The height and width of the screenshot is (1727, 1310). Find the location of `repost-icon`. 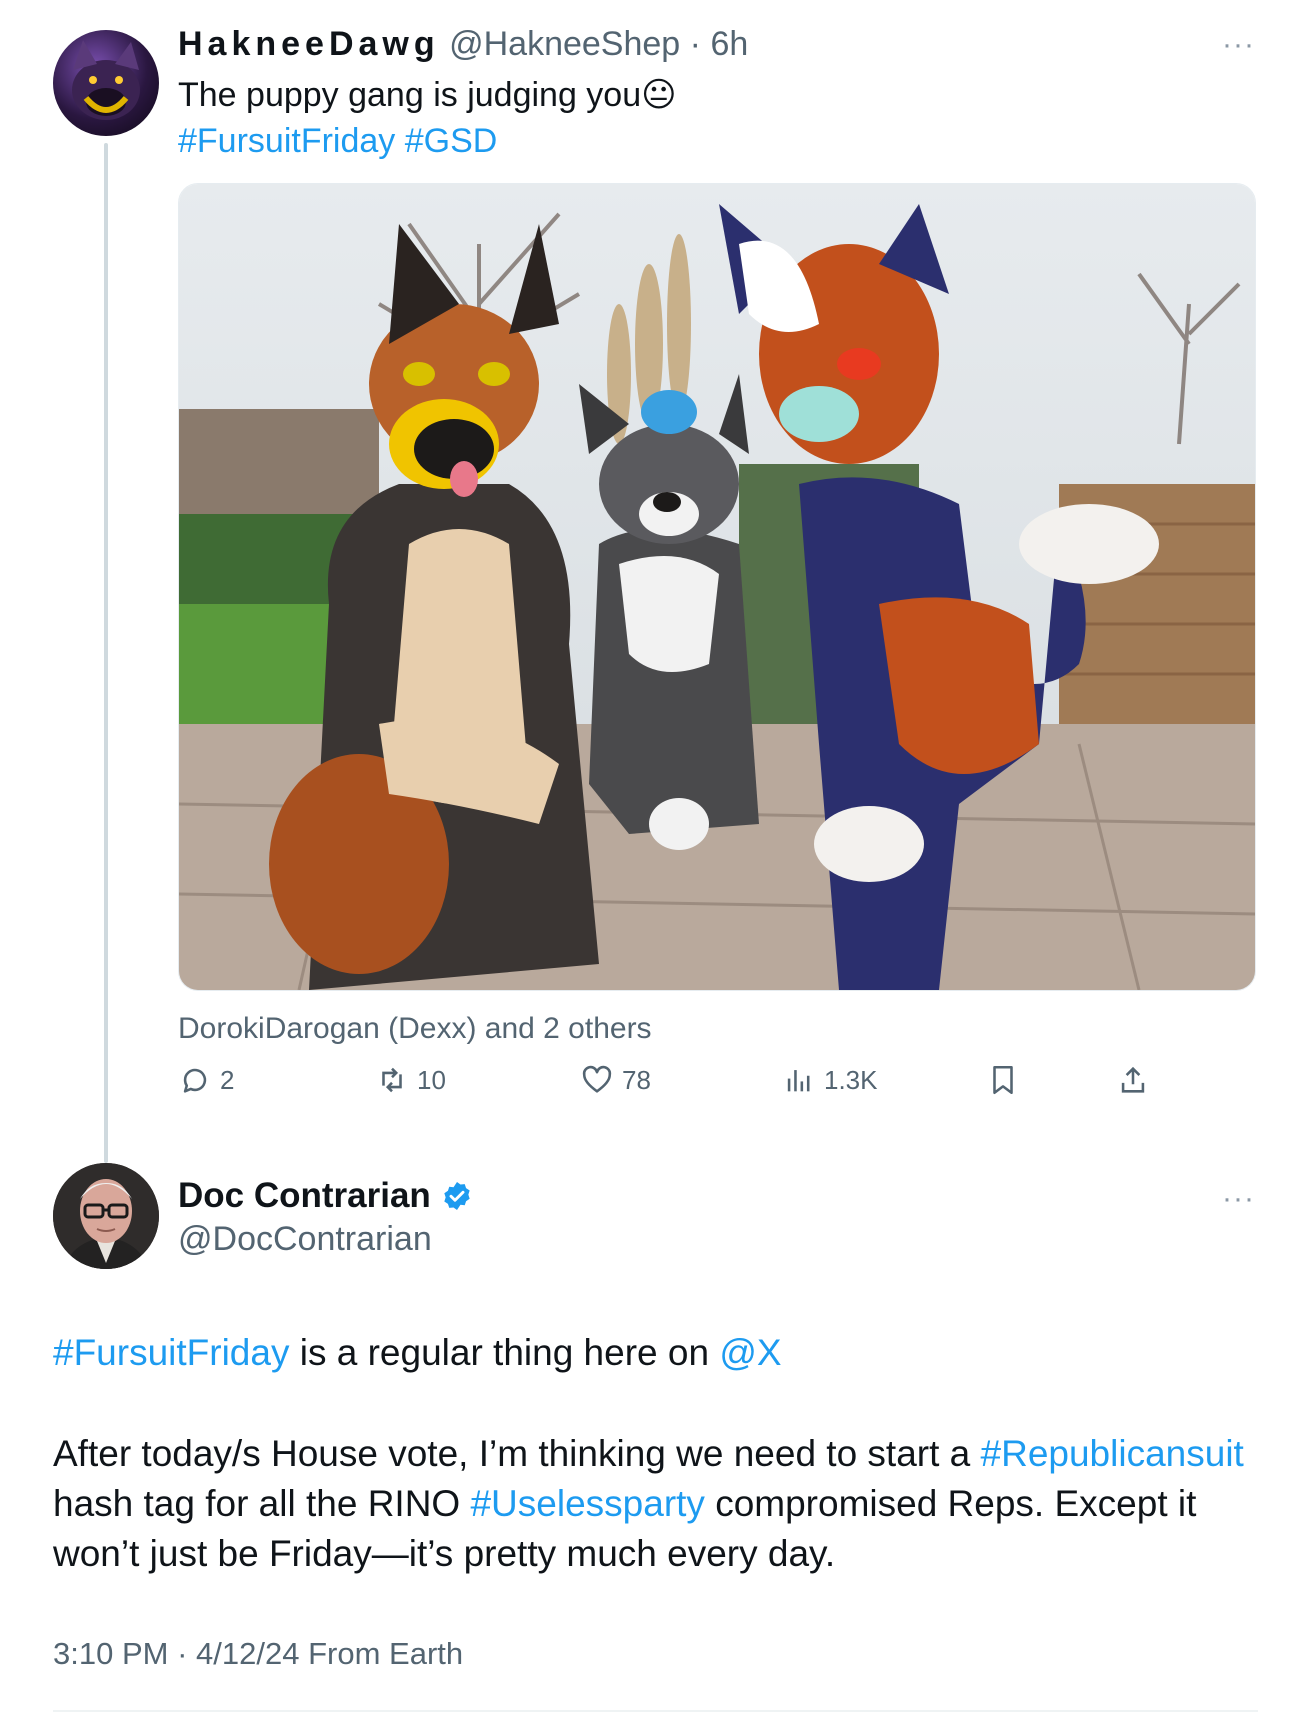

repost-icon is located at coordinates (392, 1080).